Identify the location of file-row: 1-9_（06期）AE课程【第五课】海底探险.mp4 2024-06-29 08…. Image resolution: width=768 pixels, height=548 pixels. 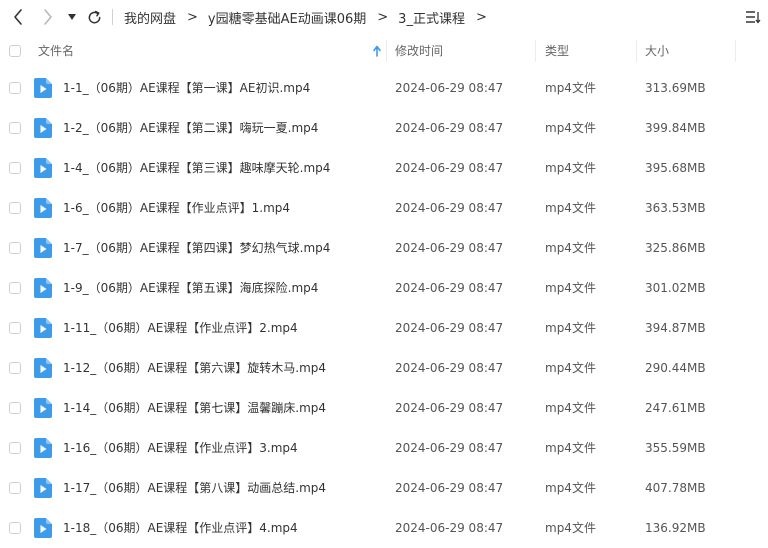
(384, 288).